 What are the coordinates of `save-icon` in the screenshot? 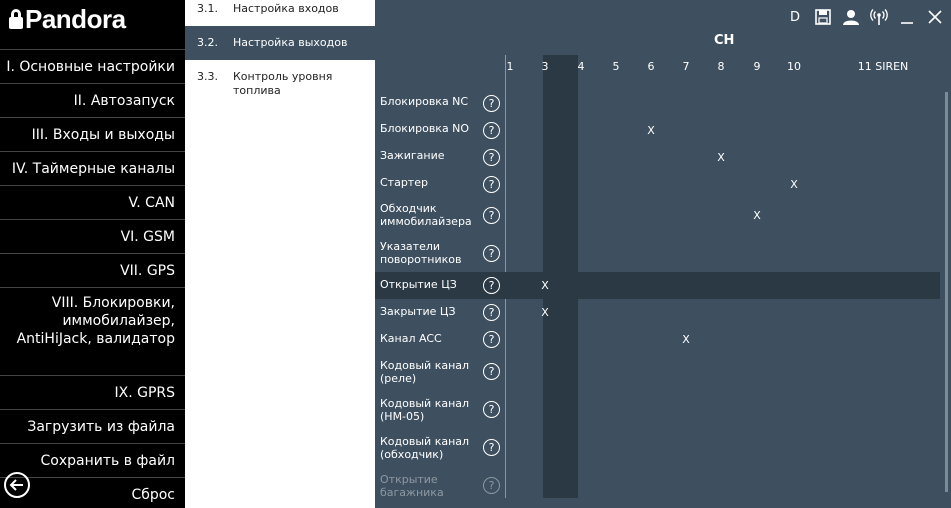 It's located at (823, 17).